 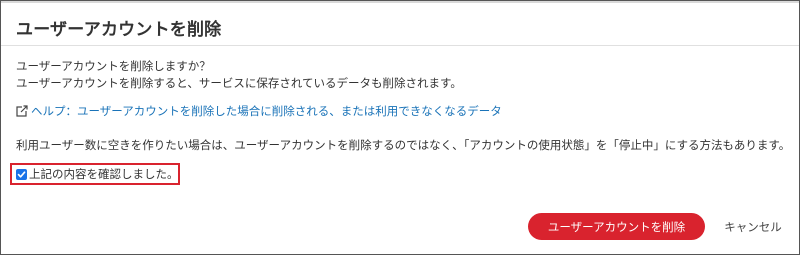 I want to click on checkmark-icon, so click(x=21, y=174).